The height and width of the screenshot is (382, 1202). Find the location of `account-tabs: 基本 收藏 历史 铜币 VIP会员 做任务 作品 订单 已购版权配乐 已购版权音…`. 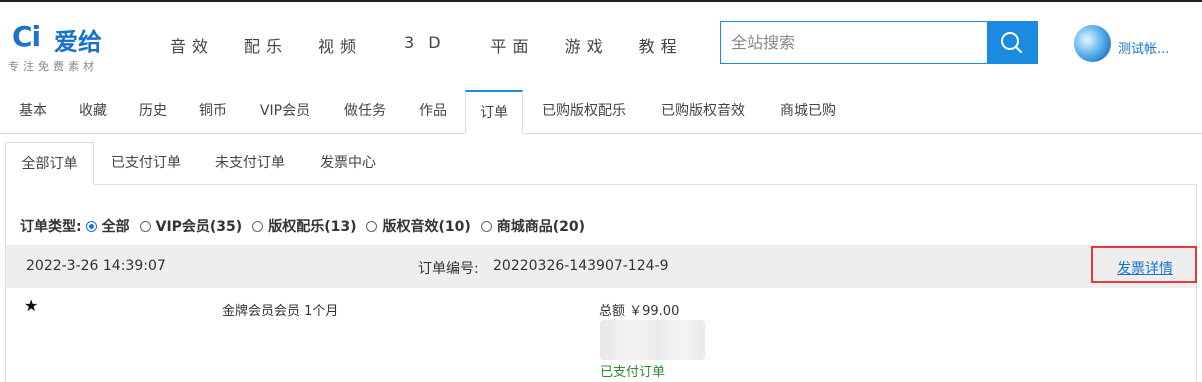

account-tabs: 基本 收藏 历史 铜币 VIP会员 做任务 作品 订单 已购版权配乐 已购版权音… is located at coordinates (601, 112).